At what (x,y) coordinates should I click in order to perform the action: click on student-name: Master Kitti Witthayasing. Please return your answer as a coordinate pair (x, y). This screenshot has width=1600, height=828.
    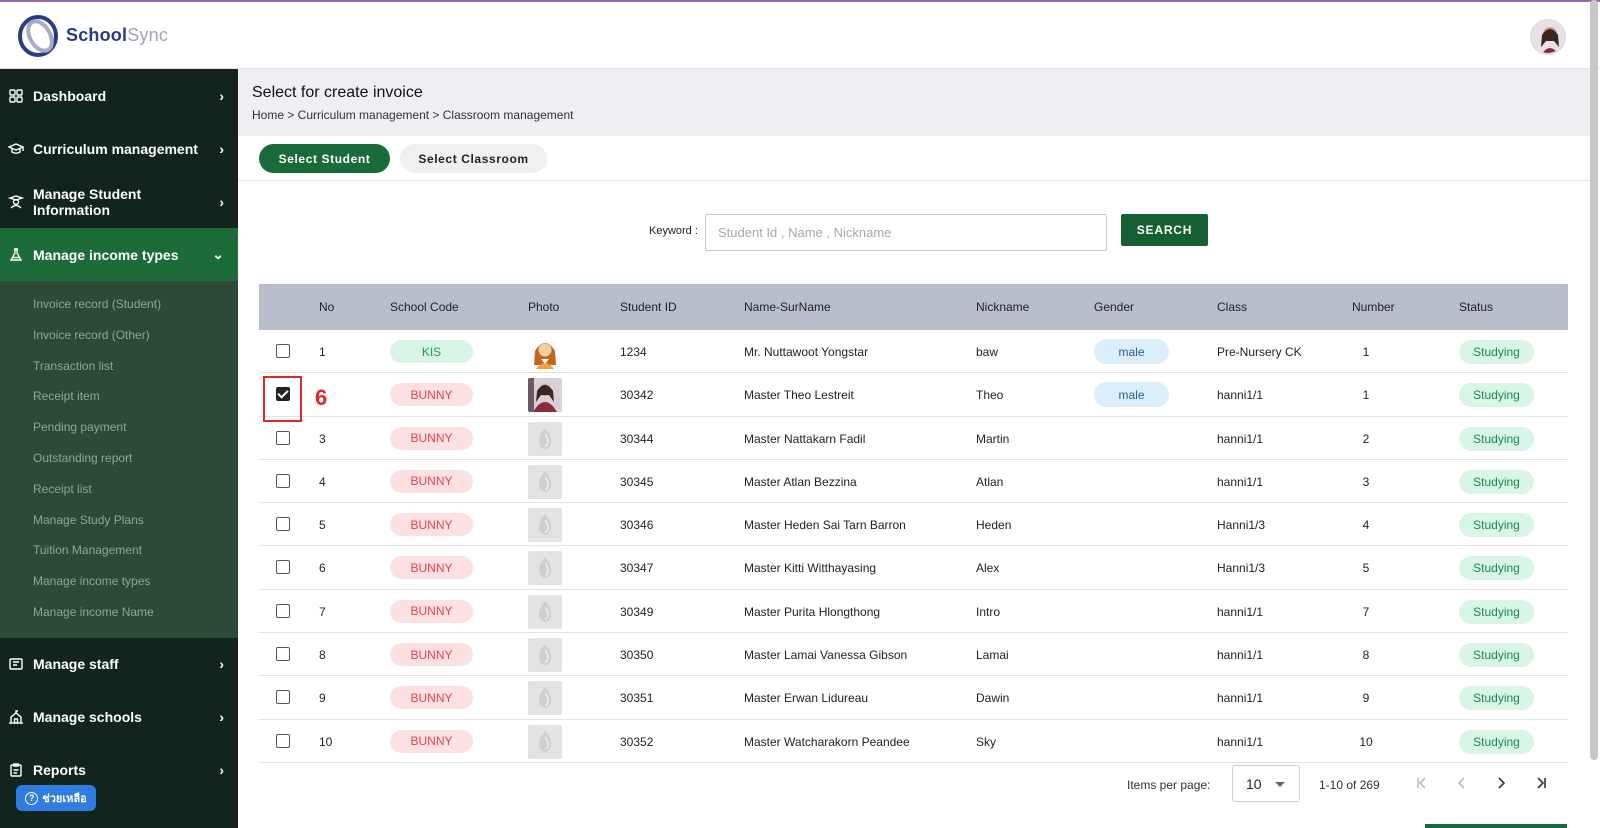
    Looking at the image, I should click on (810, 568).